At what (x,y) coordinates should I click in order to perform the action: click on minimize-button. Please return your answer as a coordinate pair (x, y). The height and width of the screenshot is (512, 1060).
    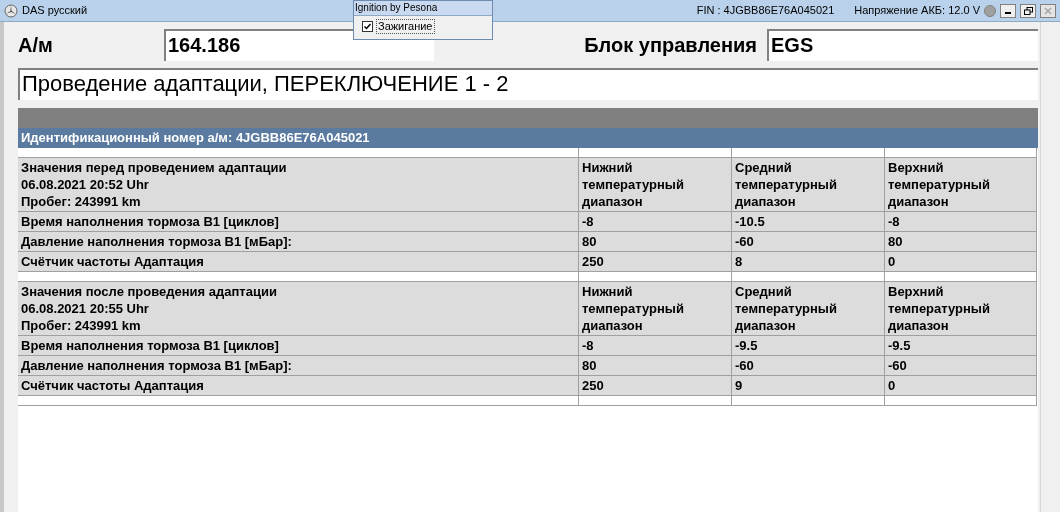
    Looking at the image, I should click on (1008, 10).